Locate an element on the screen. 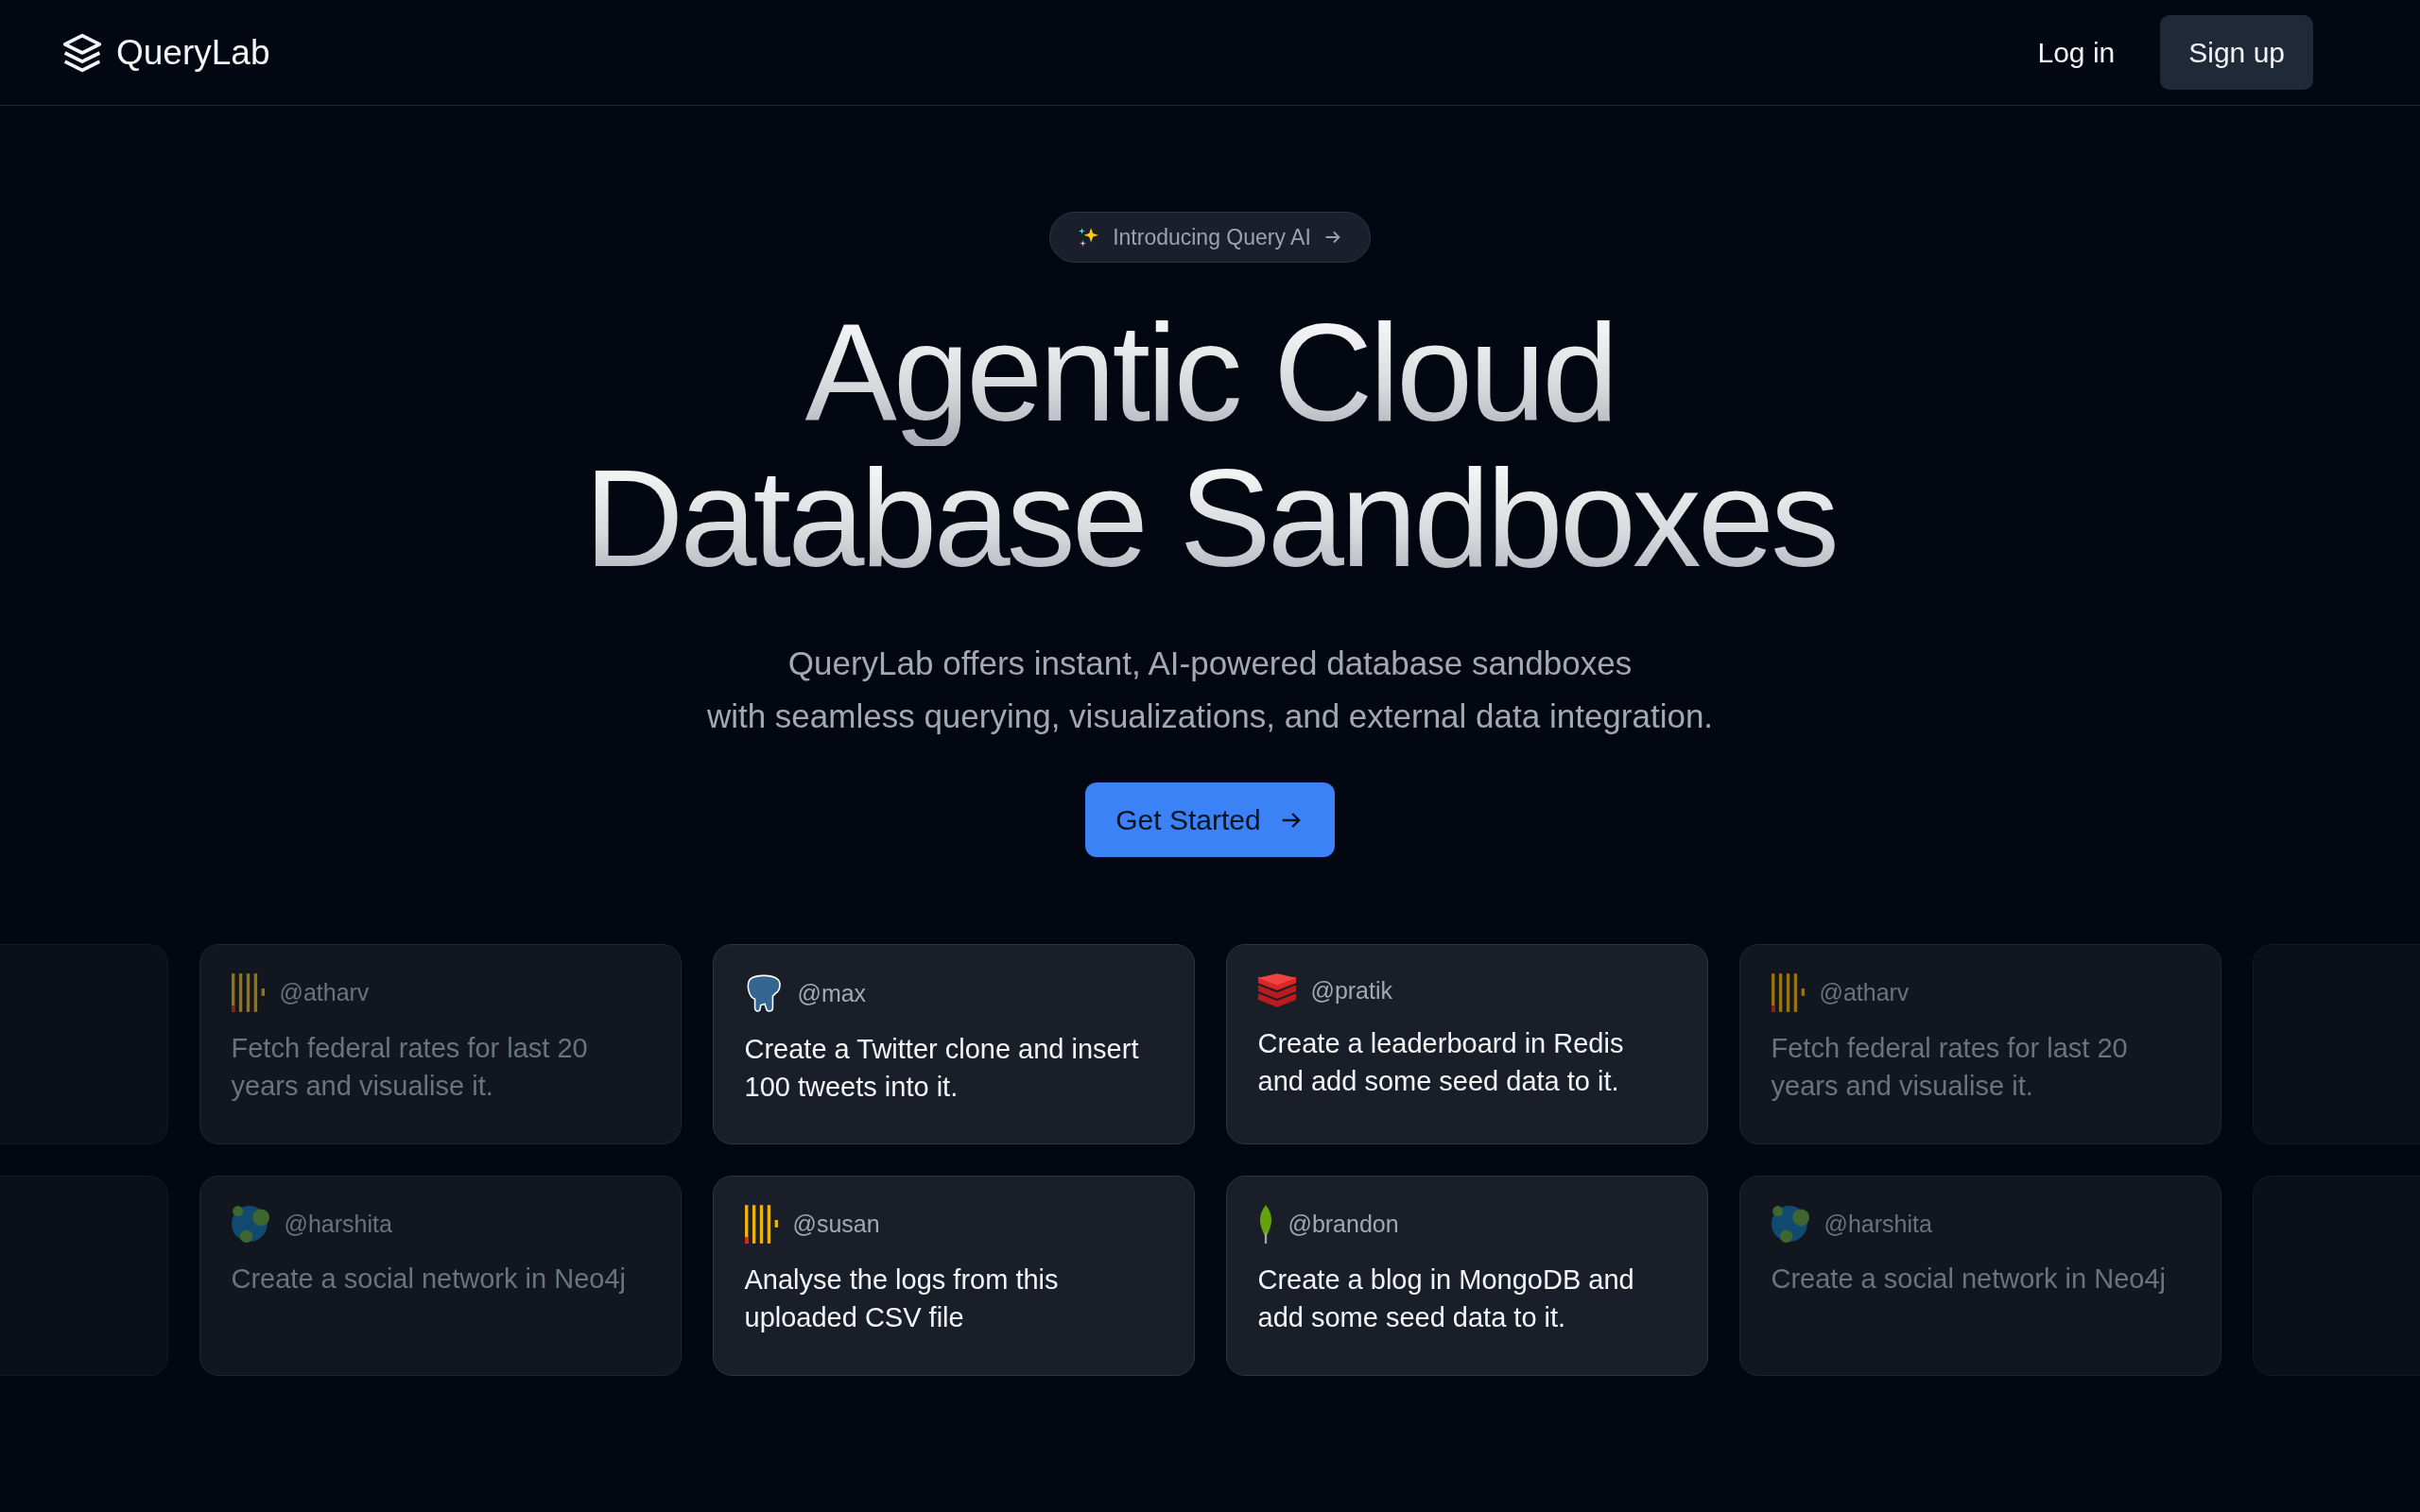 Image resolution: width=2420 pixels, height=1512 pixels. prompt-card: @brandon Create a blog in MongoDB and add some seed data to it. is located at coordinates (1466, 1276).